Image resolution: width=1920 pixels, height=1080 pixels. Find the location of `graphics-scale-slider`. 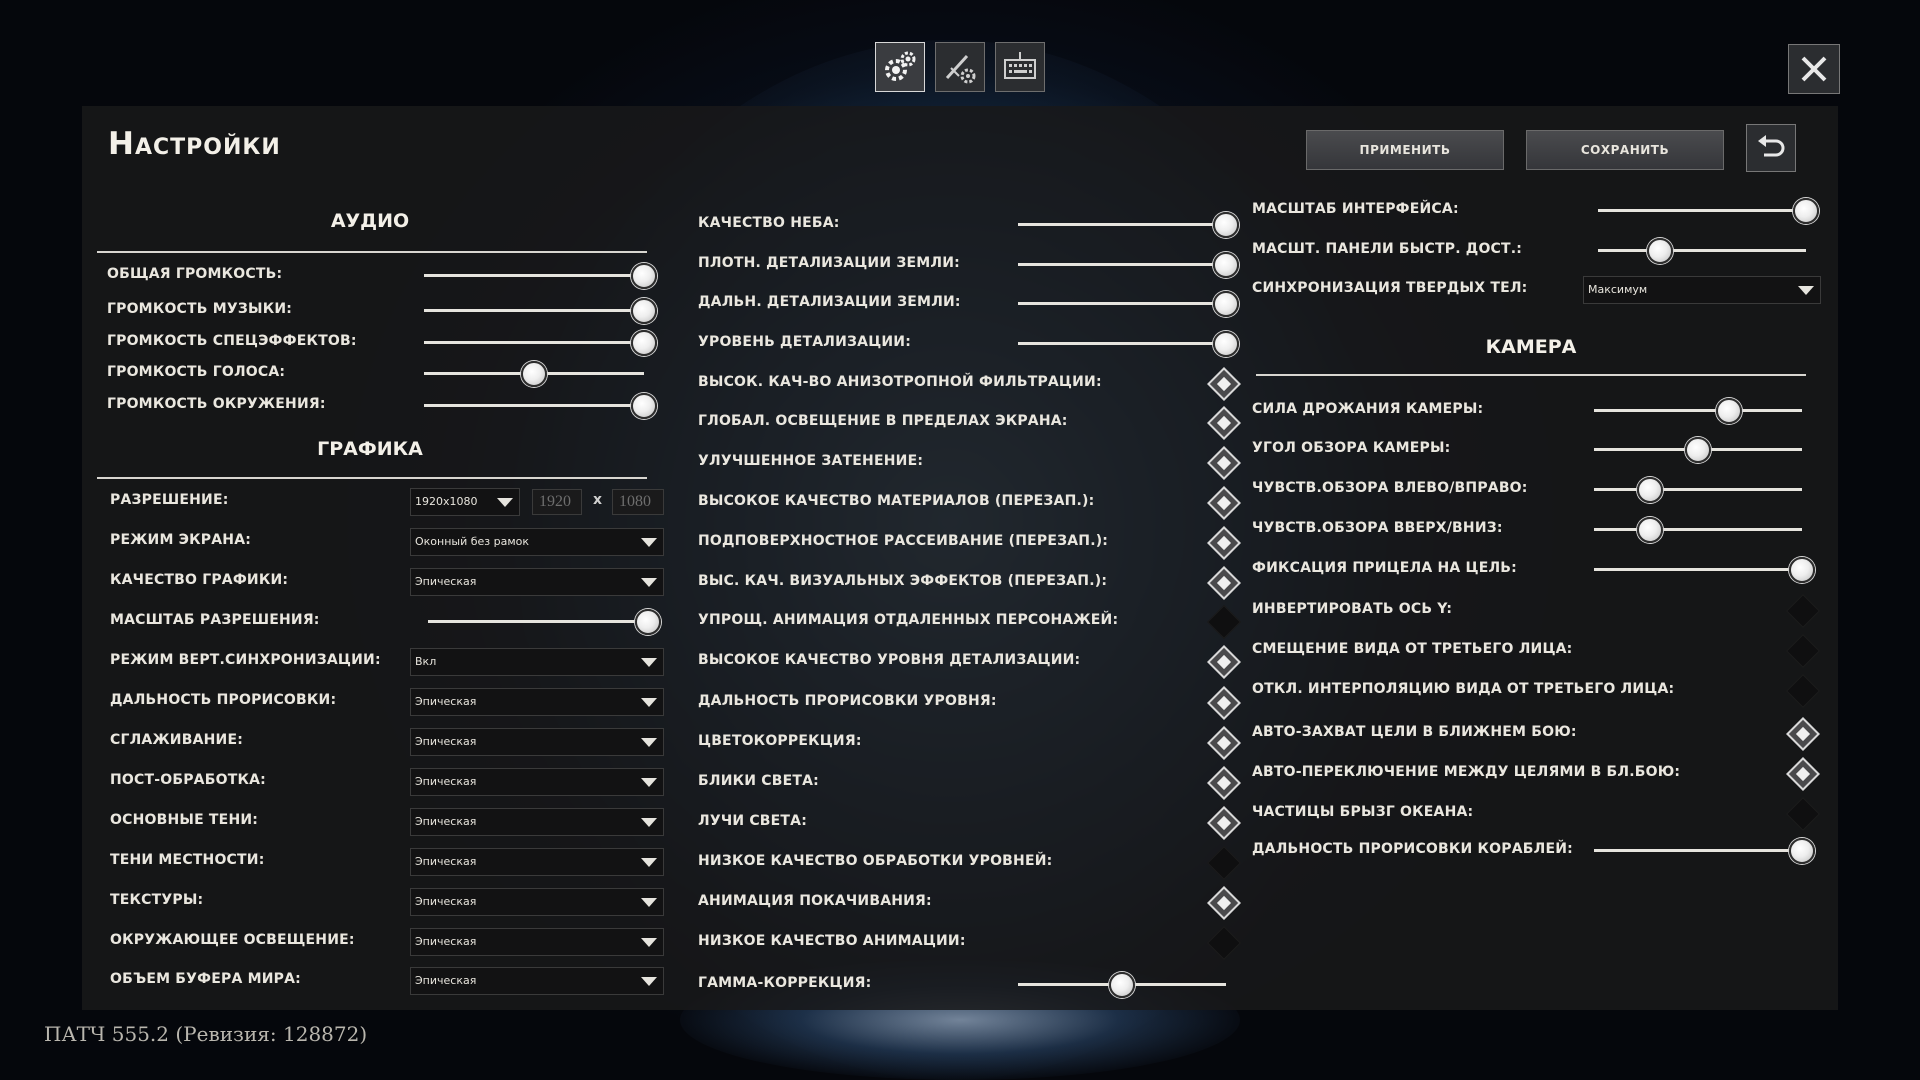

graphics-scale-slider is located at coordinates (544, 622).